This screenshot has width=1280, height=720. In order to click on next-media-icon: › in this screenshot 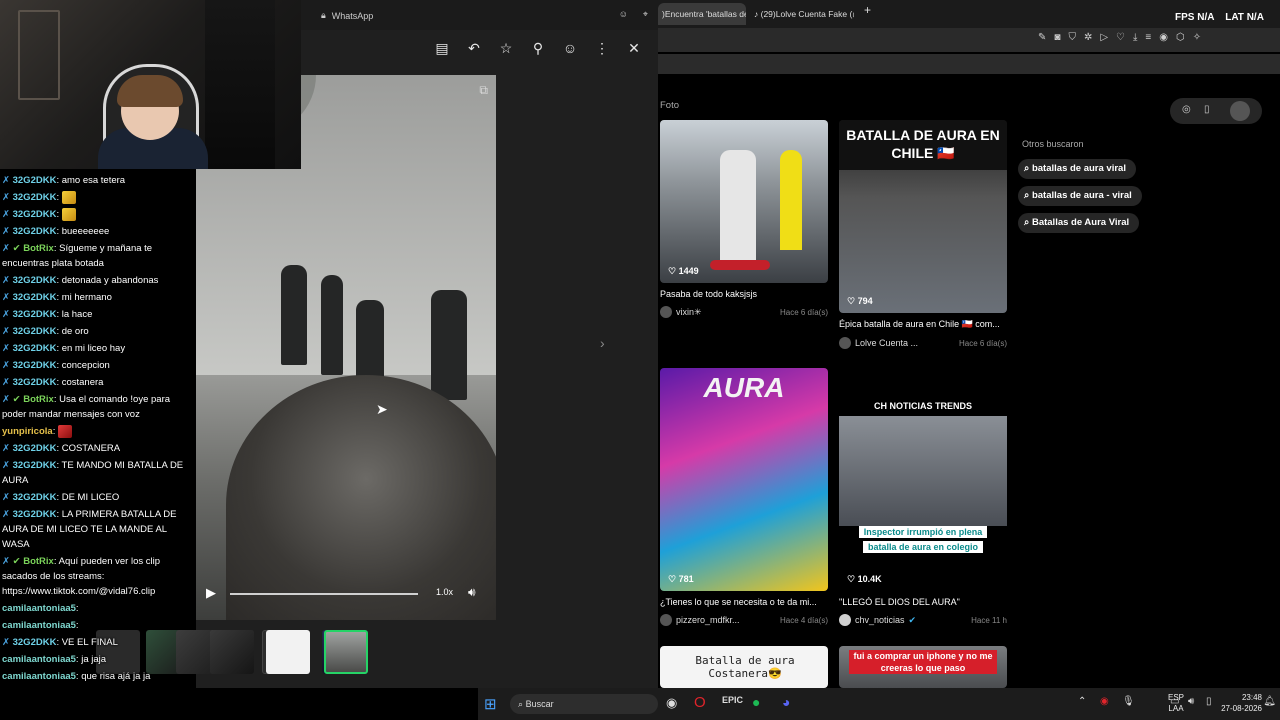, I will do `click(602, 343)`.